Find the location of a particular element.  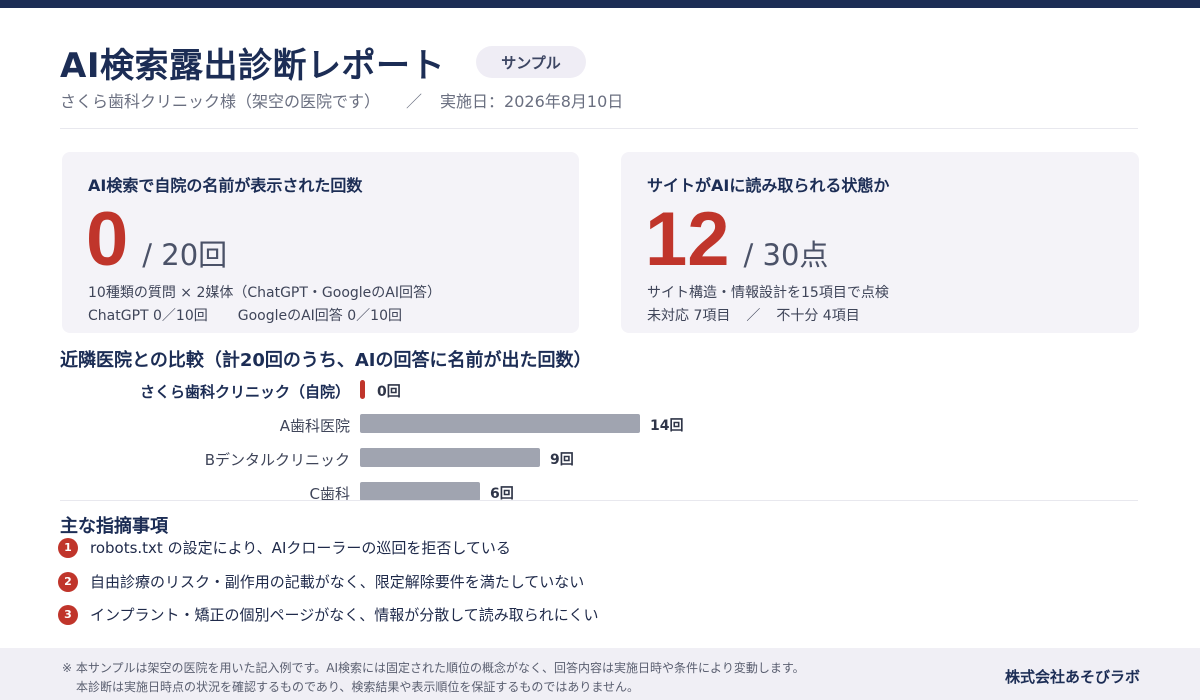

bar-label: Bデンタルクリニック is located at coordinates (277, 460).